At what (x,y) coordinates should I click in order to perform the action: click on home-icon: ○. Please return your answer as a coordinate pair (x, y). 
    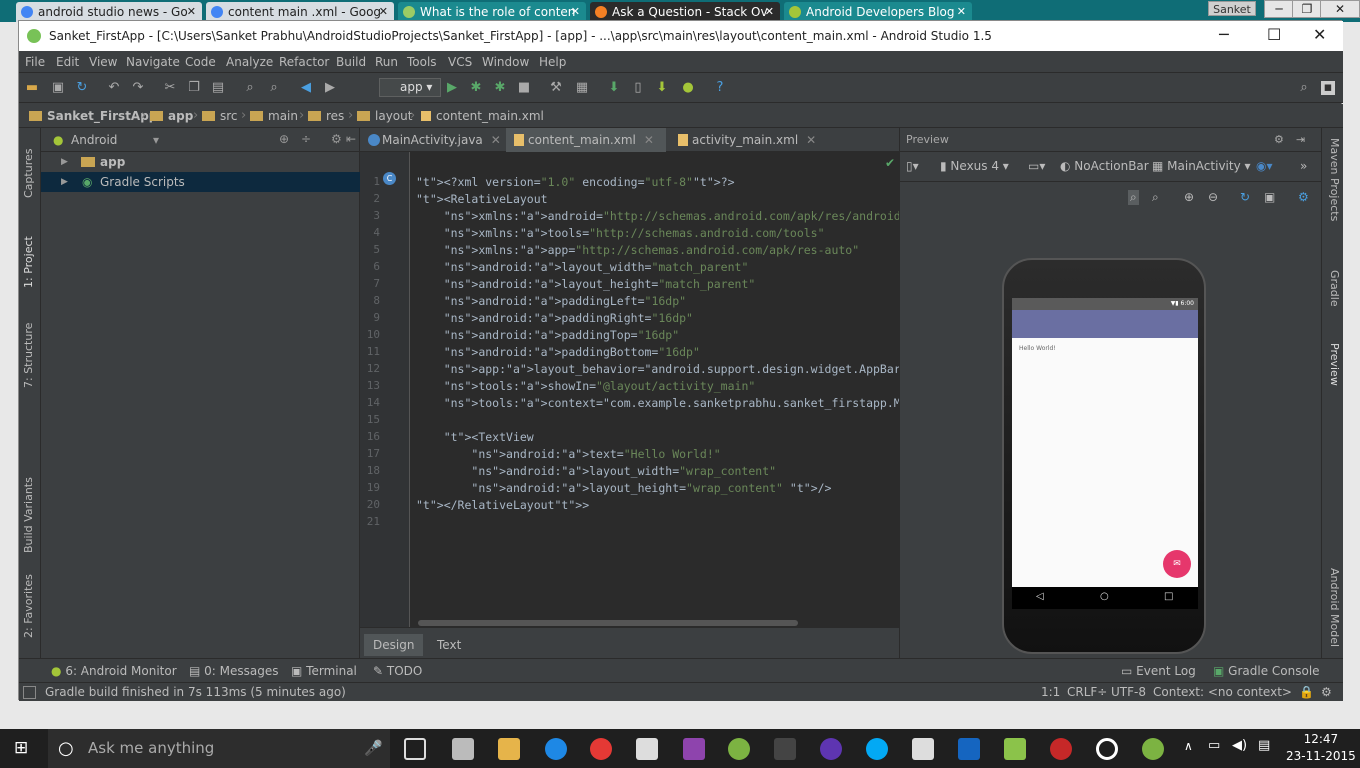
    Looking at the image, I should click on (1104, 596).